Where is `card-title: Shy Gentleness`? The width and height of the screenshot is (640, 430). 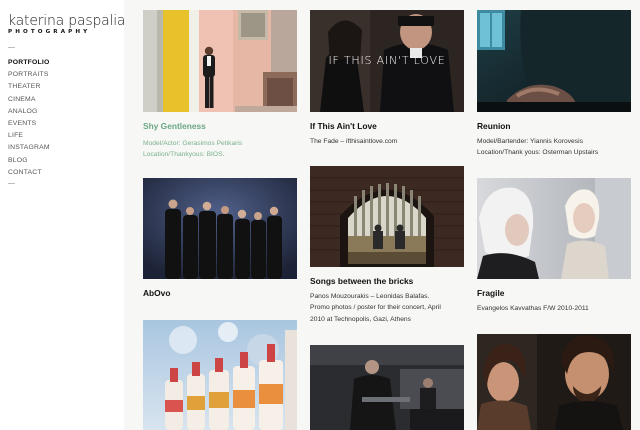 card-title: Shy Gentleness is located at coordinates (174, 126).